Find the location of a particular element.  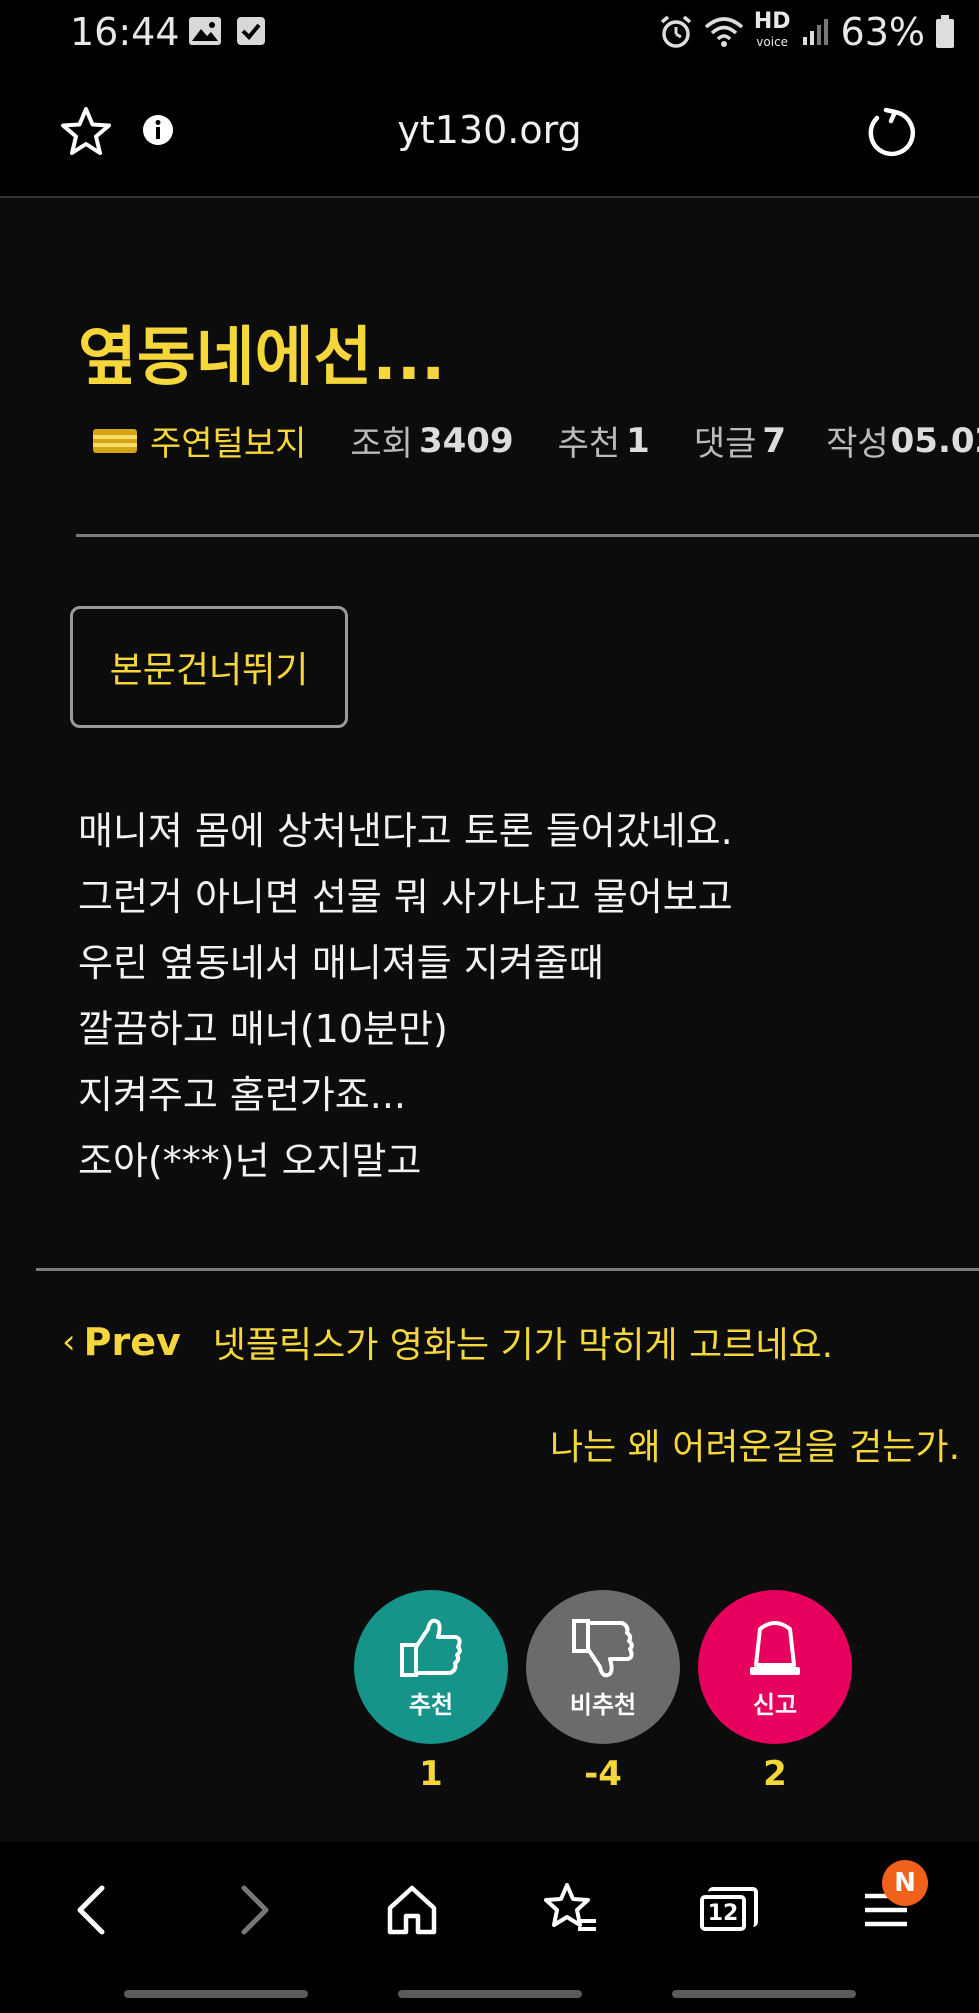

recommend-button: 추천 is located at coordinates (431, 1667).